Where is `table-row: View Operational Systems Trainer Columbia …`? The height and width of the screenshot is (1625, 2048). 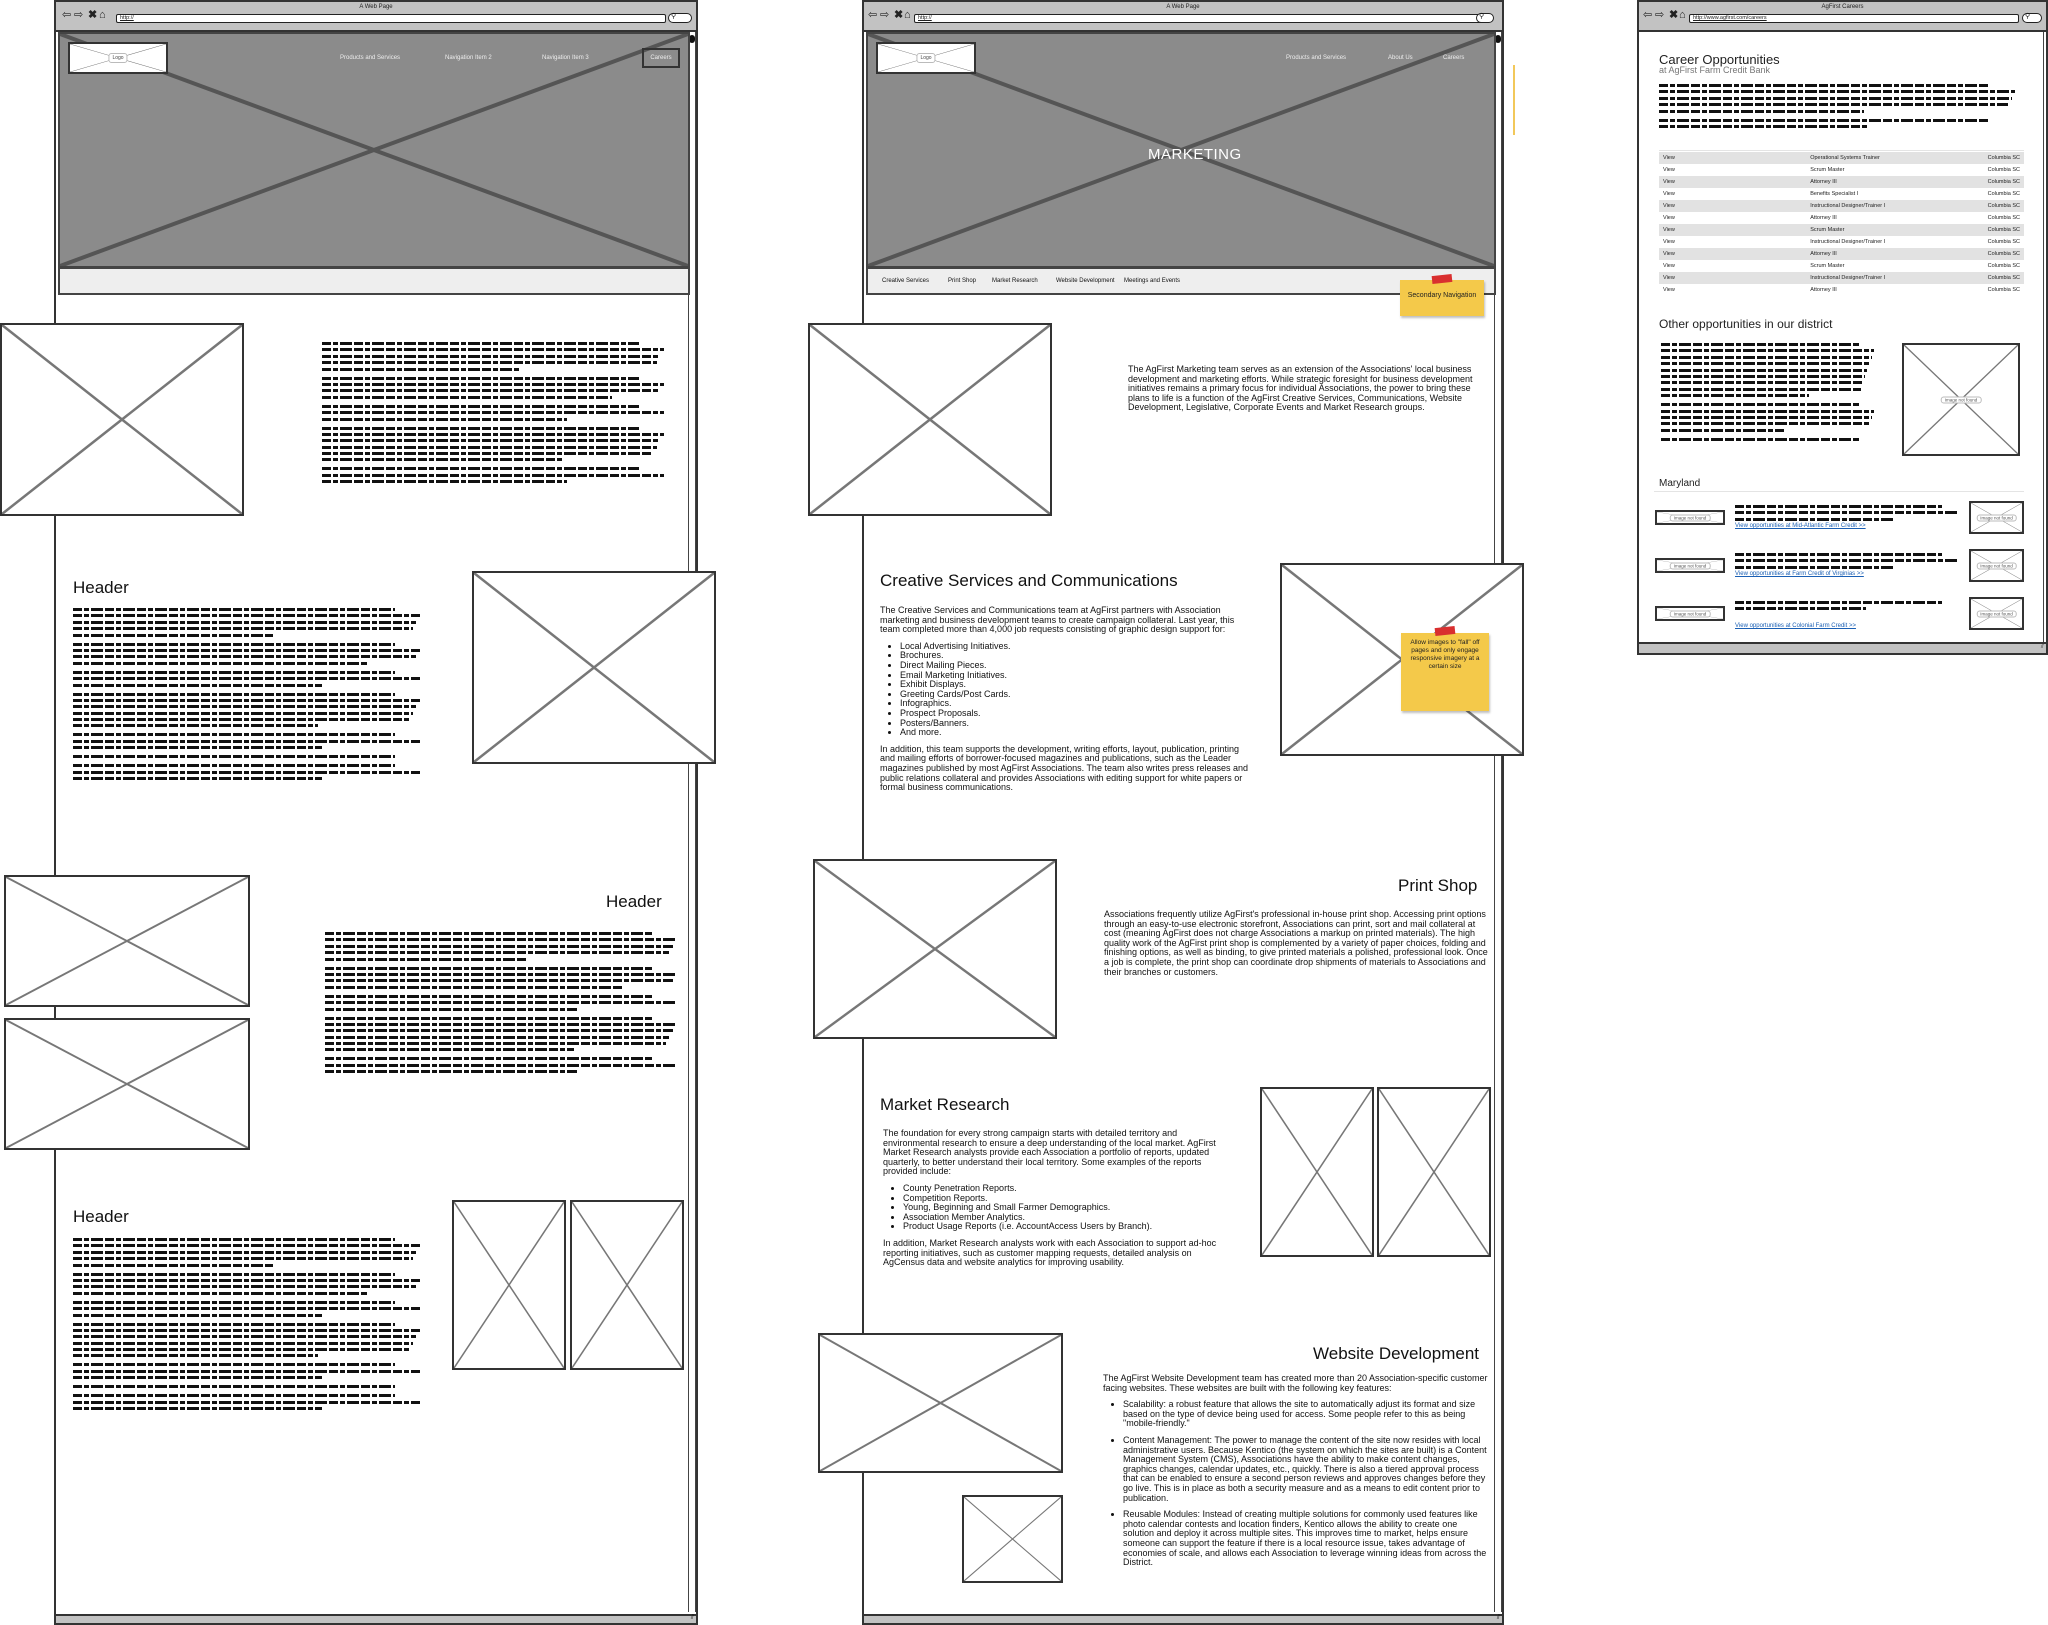 table-row: View Operational Systems Trainer Columbia … is located at coordinates (1841, 158).